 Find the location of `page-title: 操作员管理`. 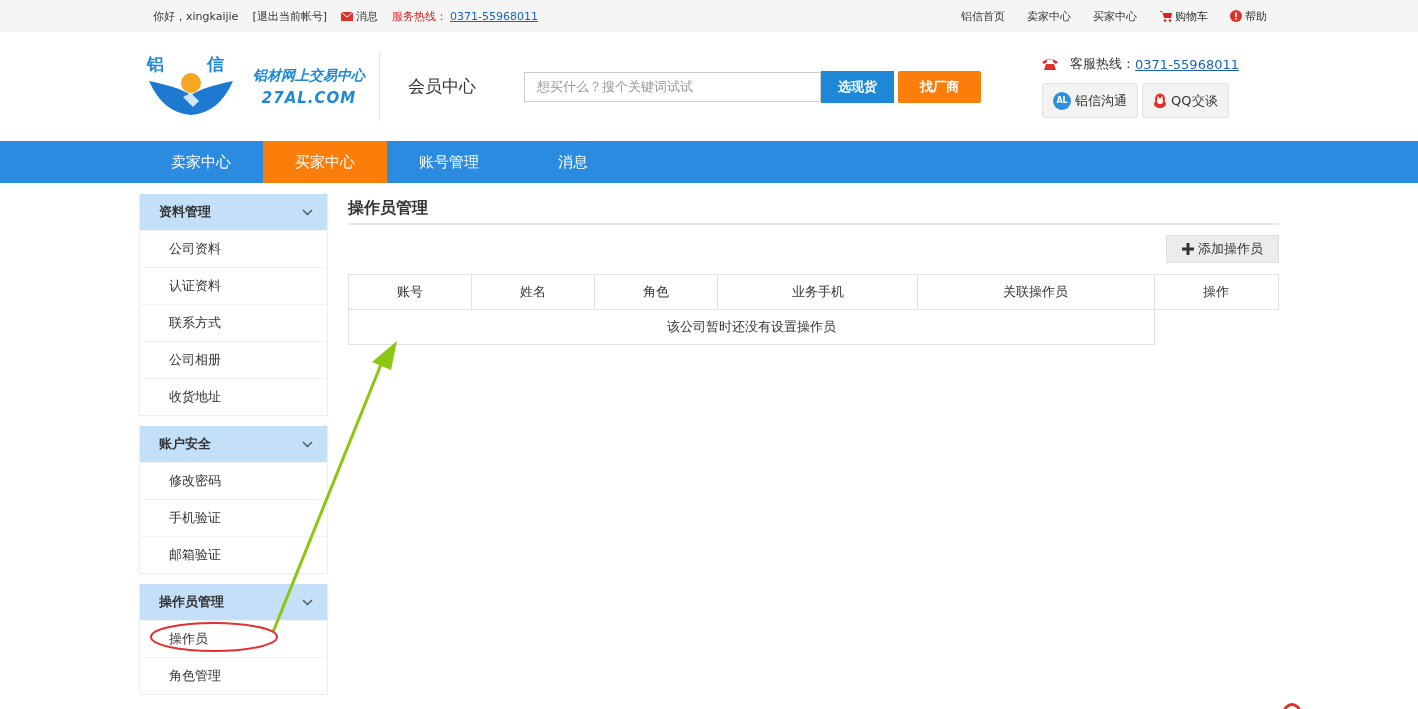

page-title: 操作员管理 is located at coordinates (813, 209).